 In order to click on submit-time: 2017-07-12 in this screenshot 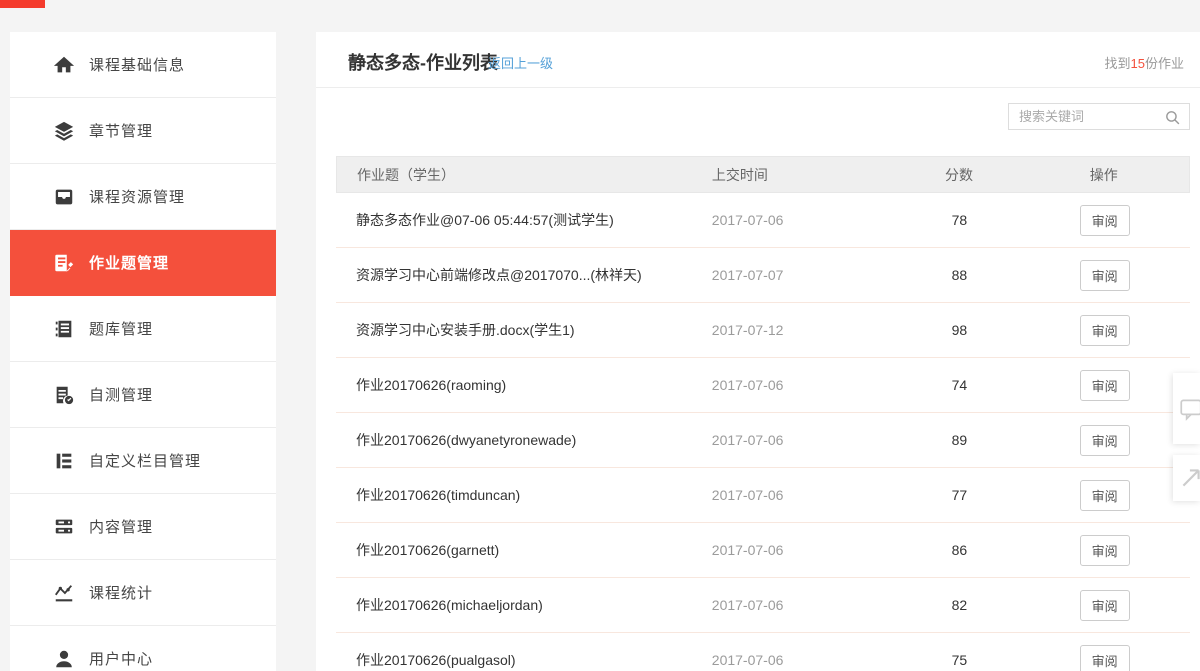, I will do `click(747, 330)`.